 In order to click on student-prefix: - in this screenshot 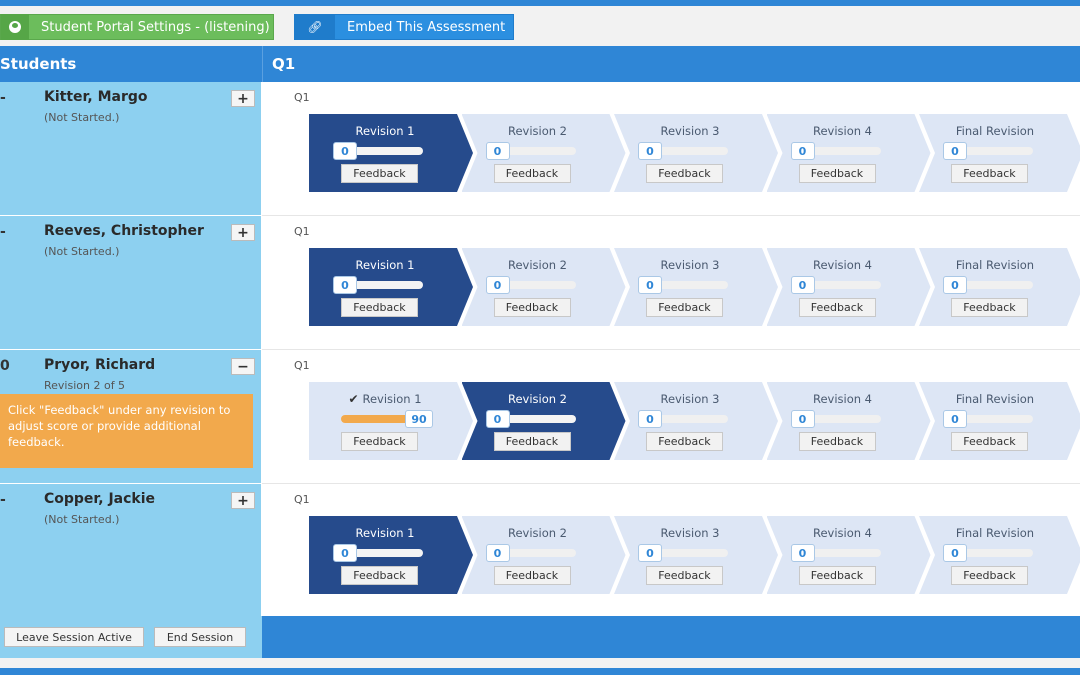, I will do `click(3, 500)`.